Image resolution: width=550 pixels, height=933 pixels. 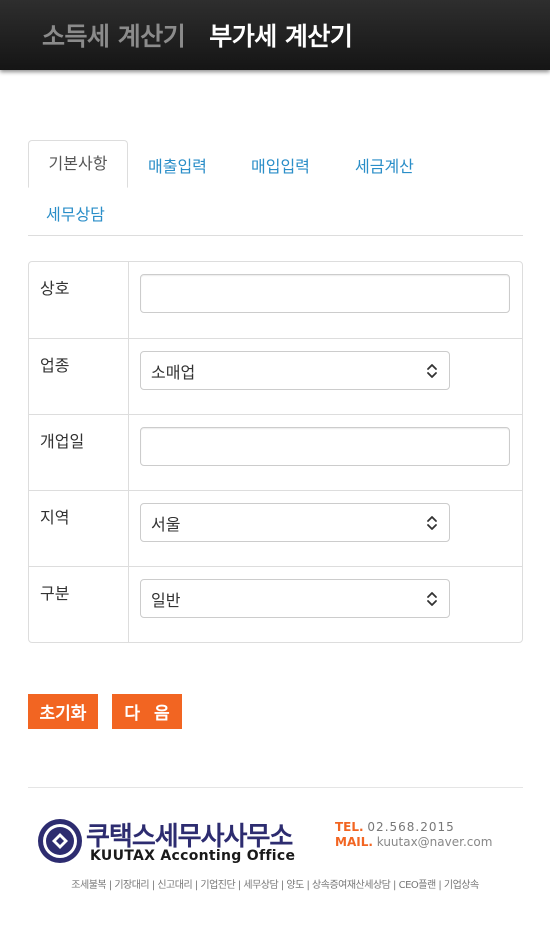 I want to click on category-select: 일반, so click(x=295, y=598).